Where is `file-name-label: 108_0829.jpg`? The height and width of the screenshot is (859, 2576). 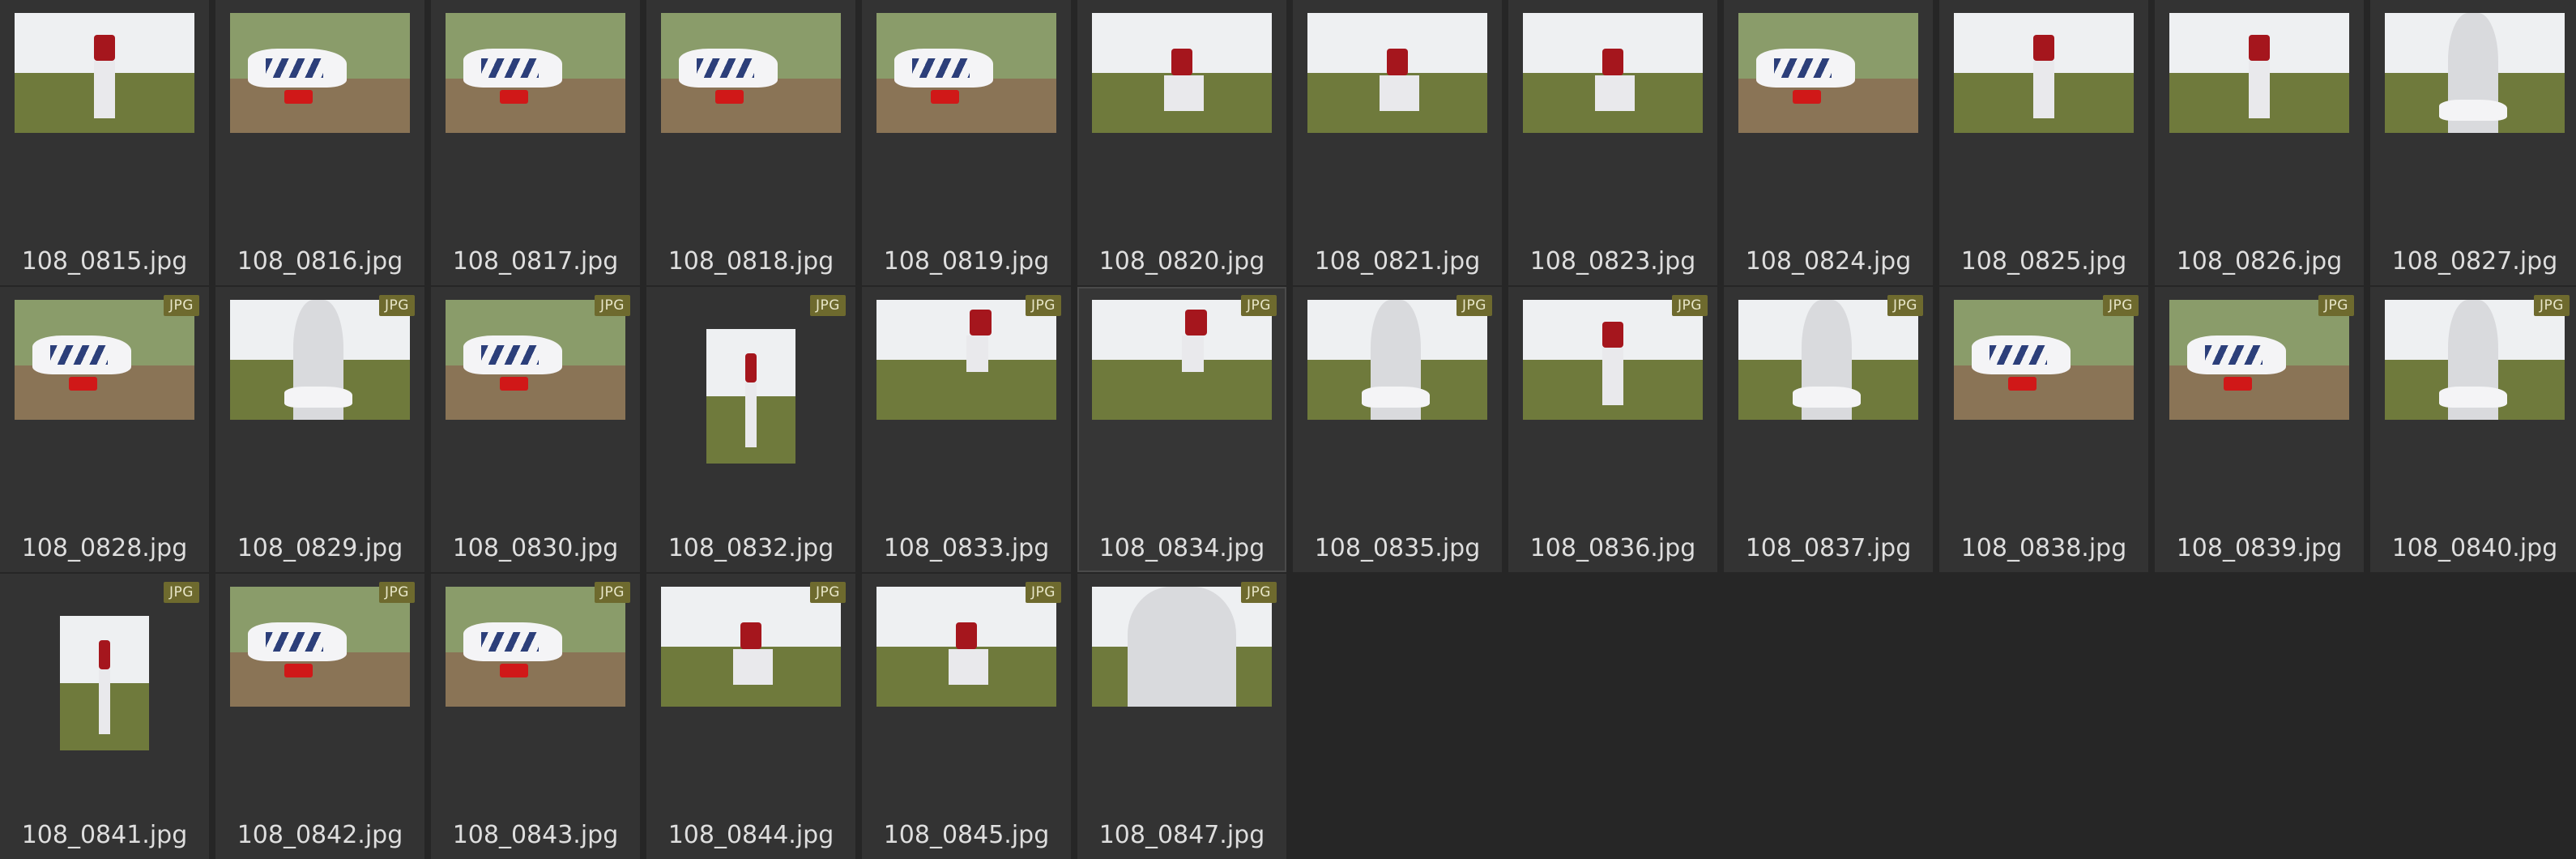 file-name-label: 108_0829.jpg is located at coordinates (320, 548).